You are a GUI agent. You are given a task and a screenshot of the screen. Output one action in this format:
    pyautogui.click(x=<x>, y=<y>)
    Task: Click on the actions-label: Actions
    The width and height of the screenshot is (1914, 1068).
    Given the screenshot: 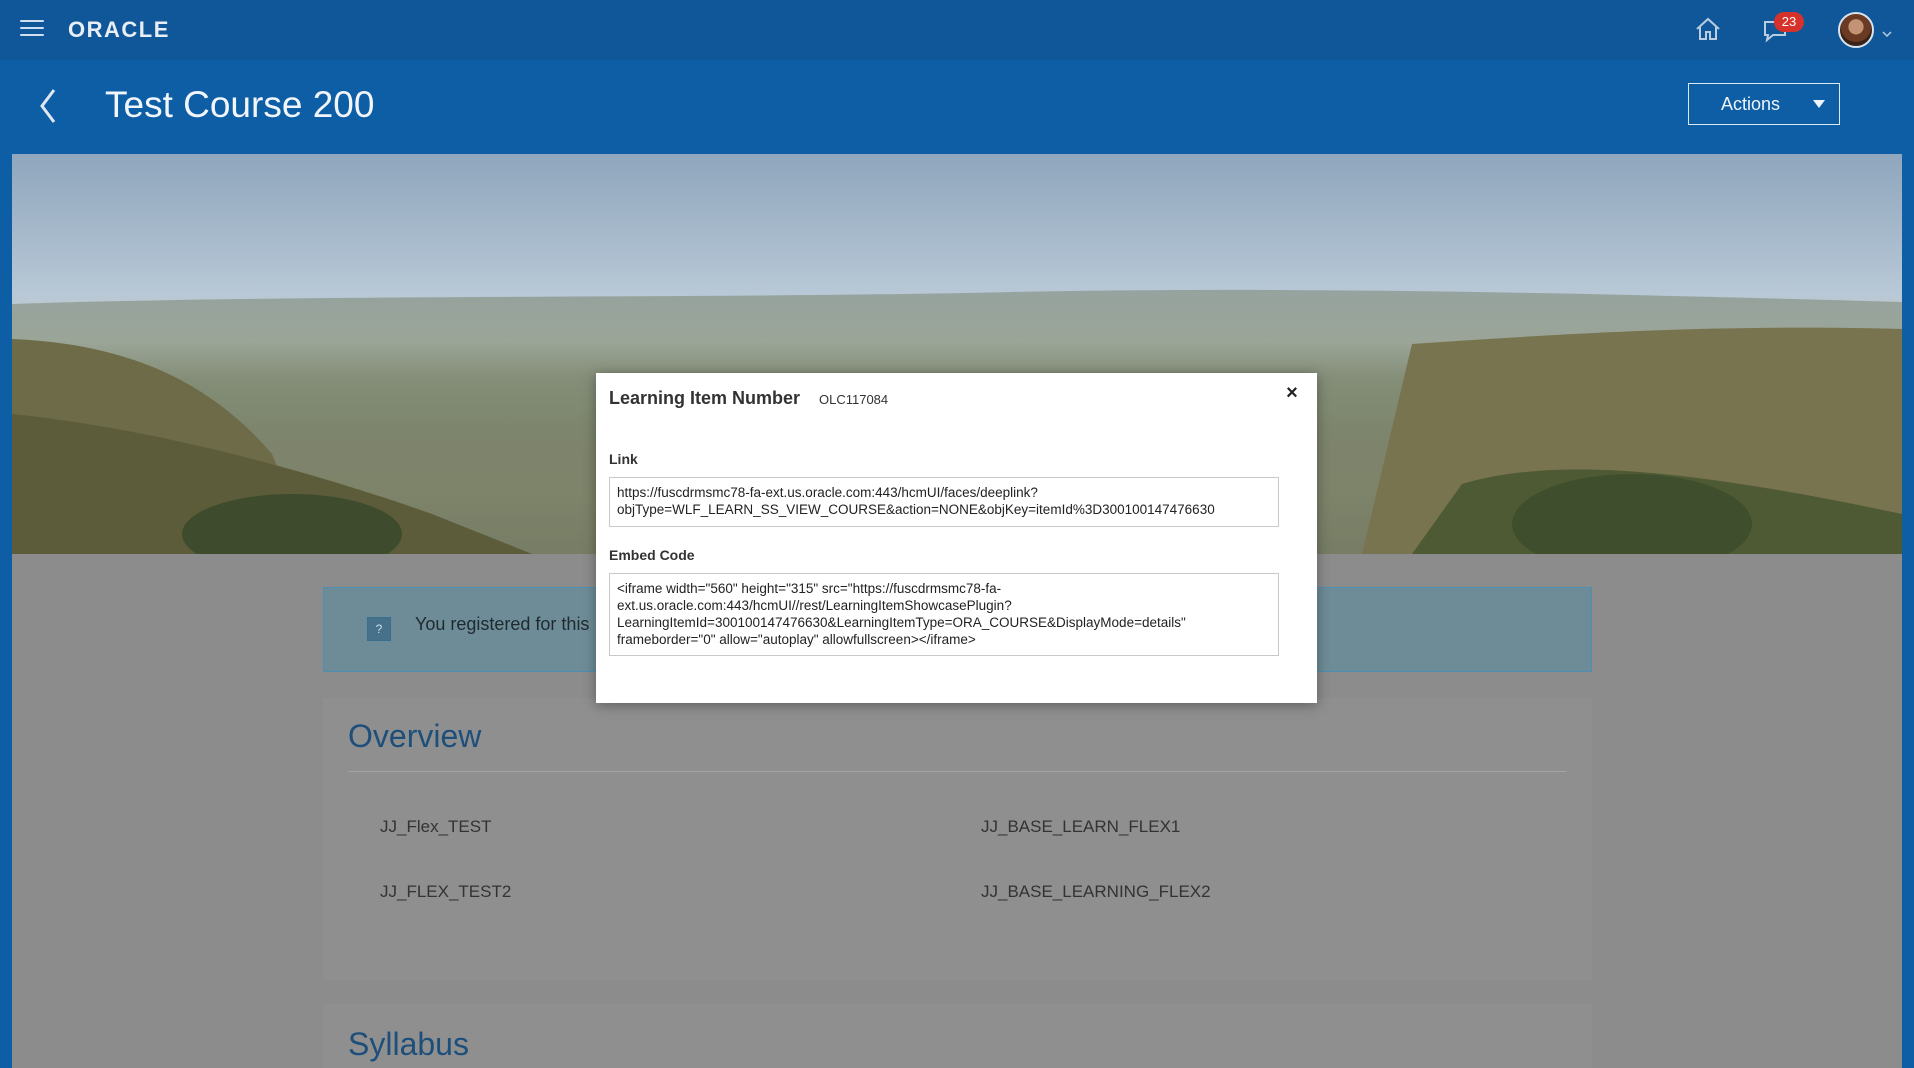 What is the action you would take?
    pyautogui.click(x=1751, y=104)
    